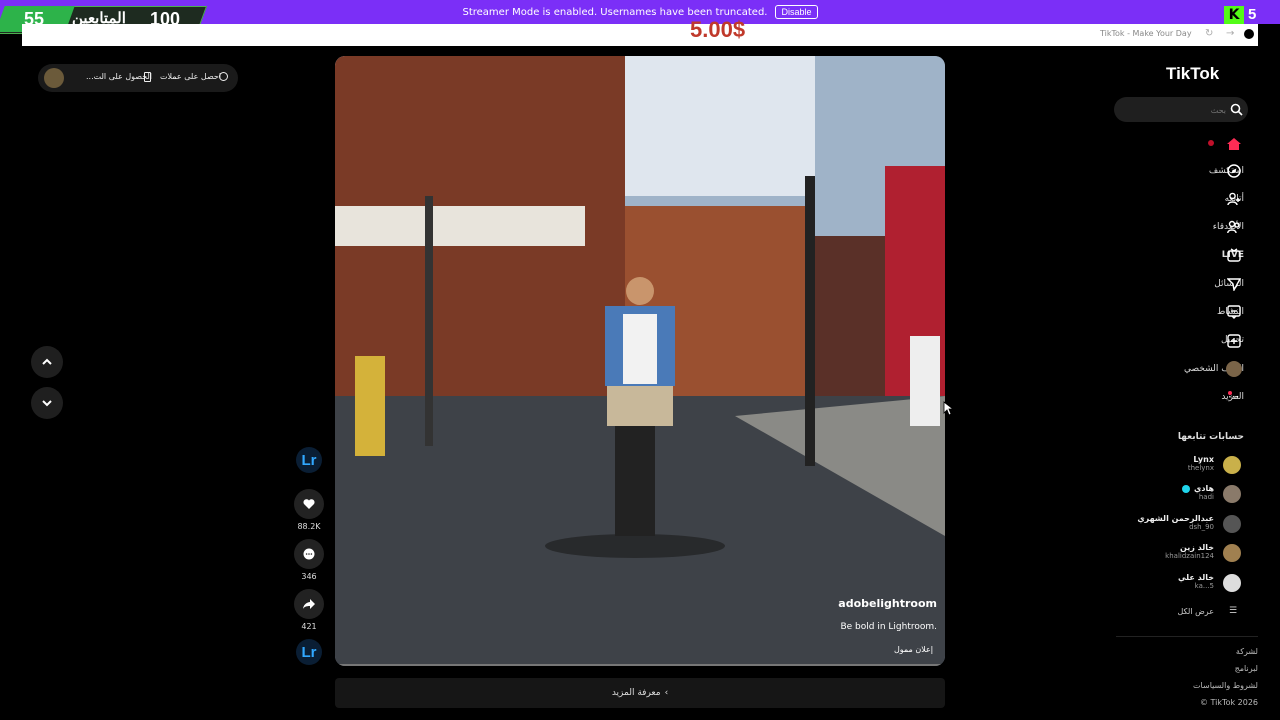 The height and width of the screenshot is (720, 1280). What do you see at coordinates (1175, 518) in the screenshot?
I see `account-name: عبدالرحمن الشهري` at bounding box center [1175, 518].